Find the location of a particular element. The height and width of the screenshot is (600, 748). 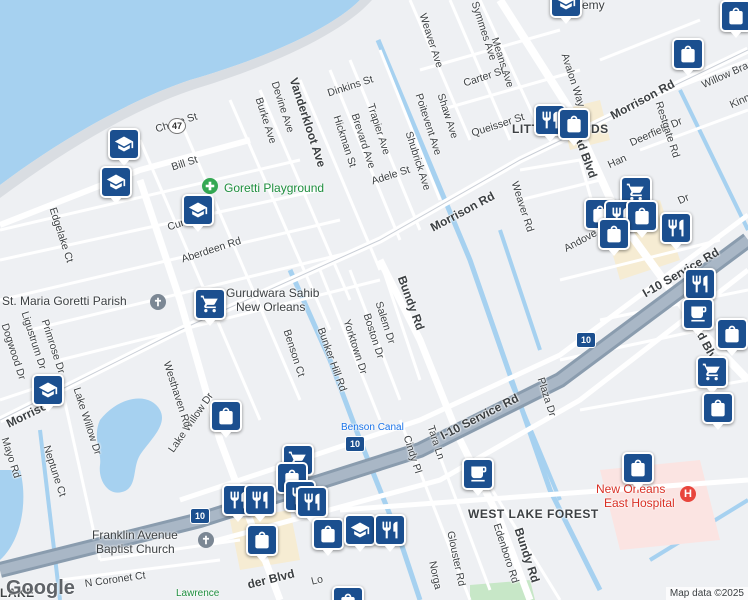

interstate-10-shield-1: 10 is located at coordinates (355, 444).